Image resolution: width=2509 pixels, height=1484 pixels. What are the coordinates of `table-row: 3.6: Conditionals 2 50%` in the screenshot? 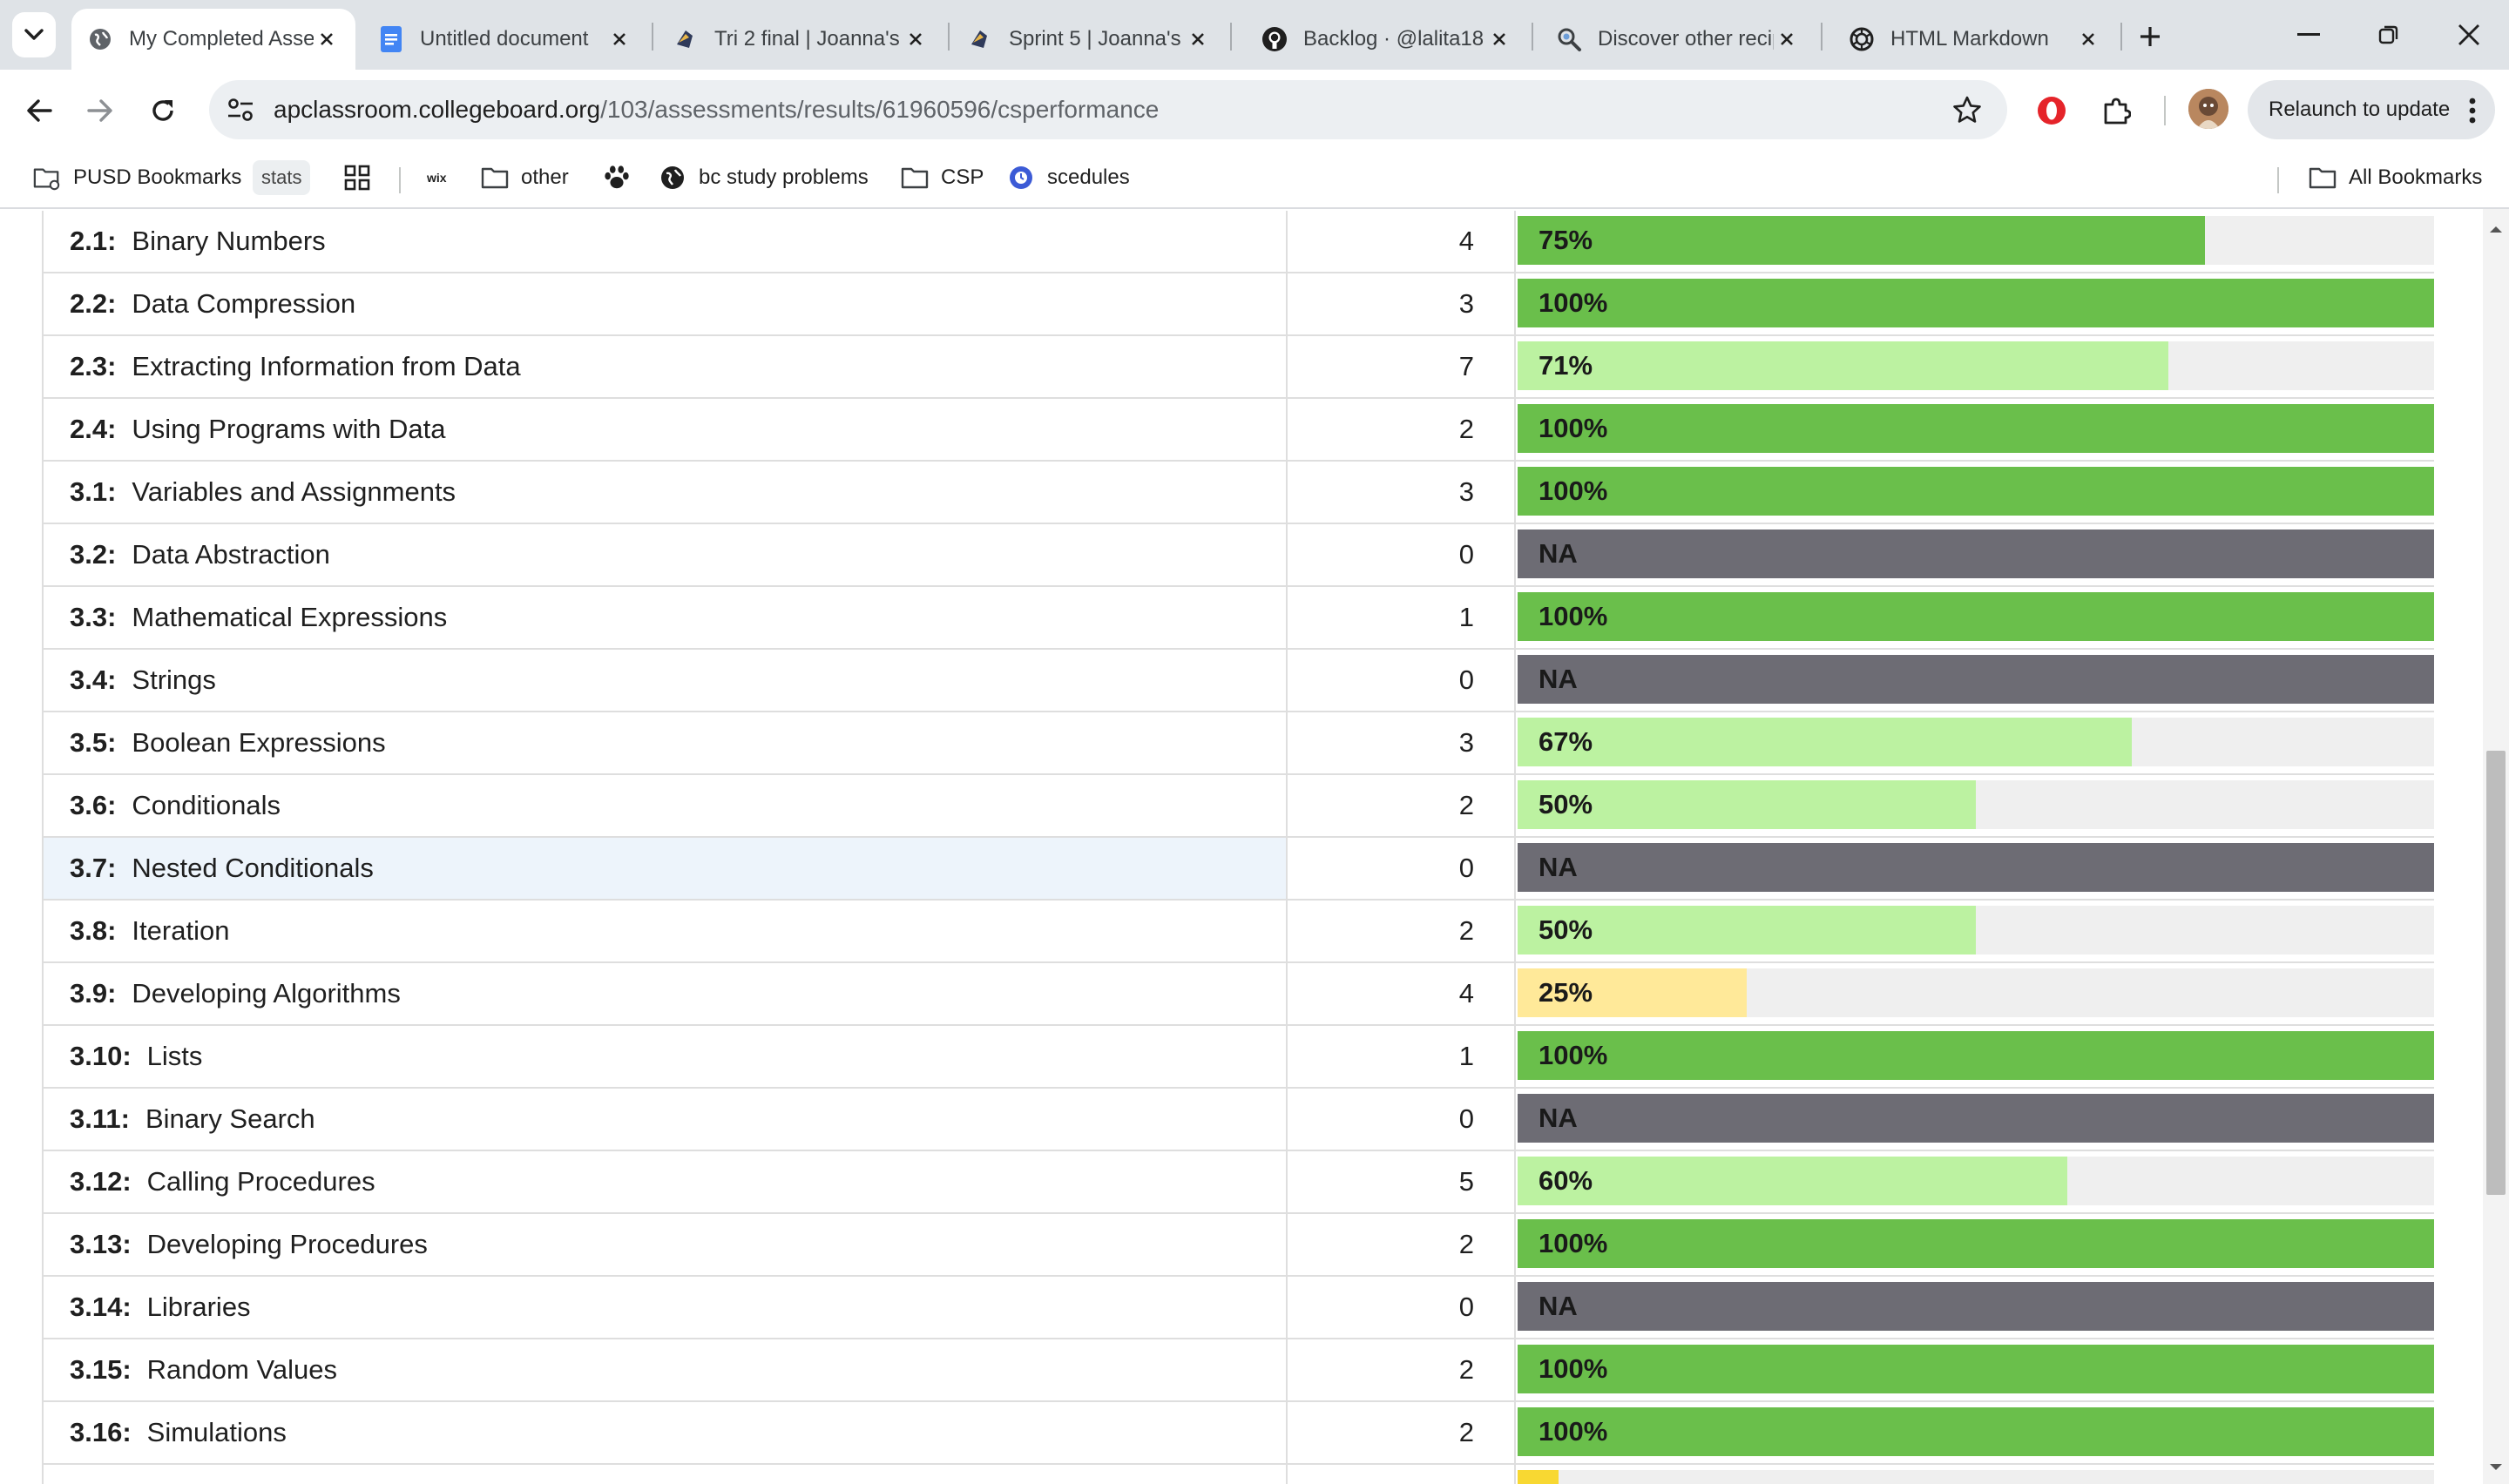 It's located at (1238, 806).